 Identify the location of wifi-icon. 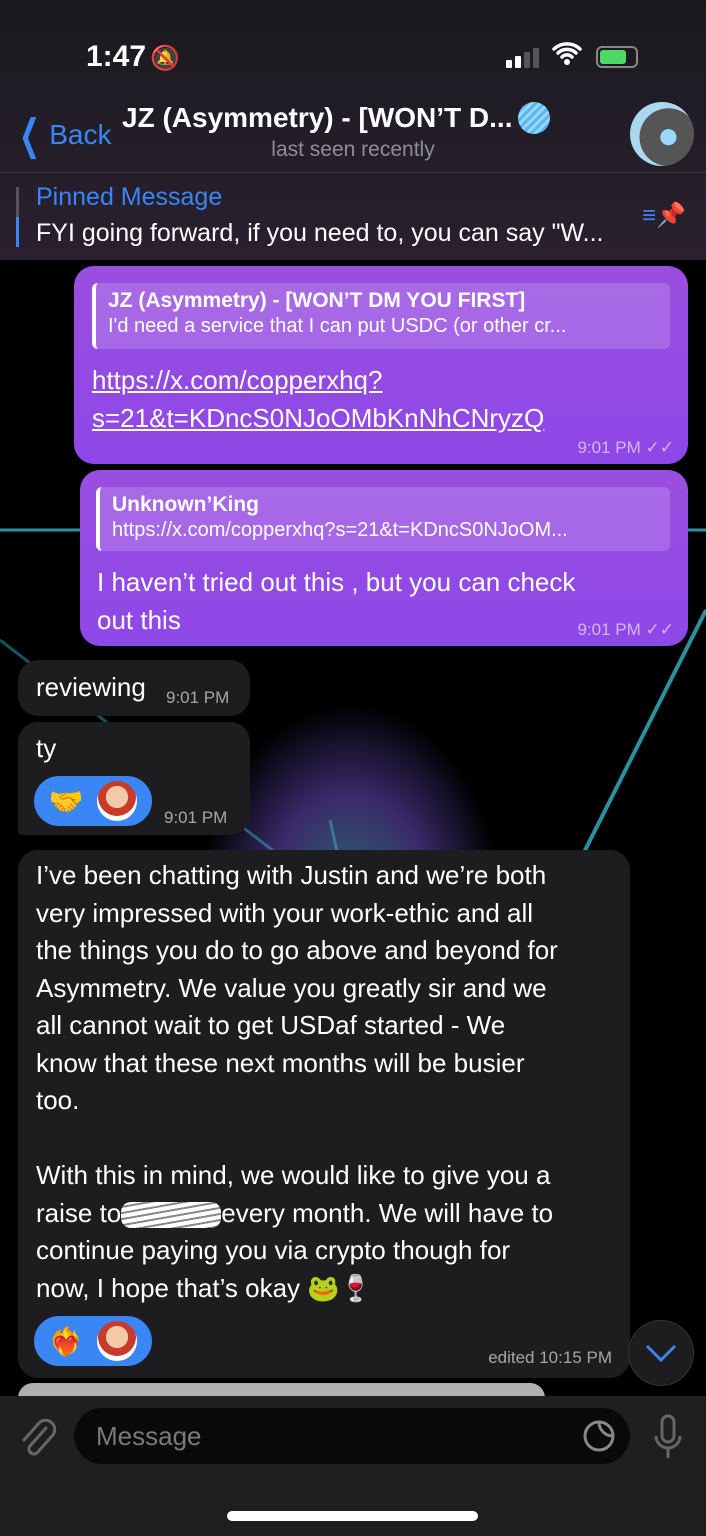
(567, 56).